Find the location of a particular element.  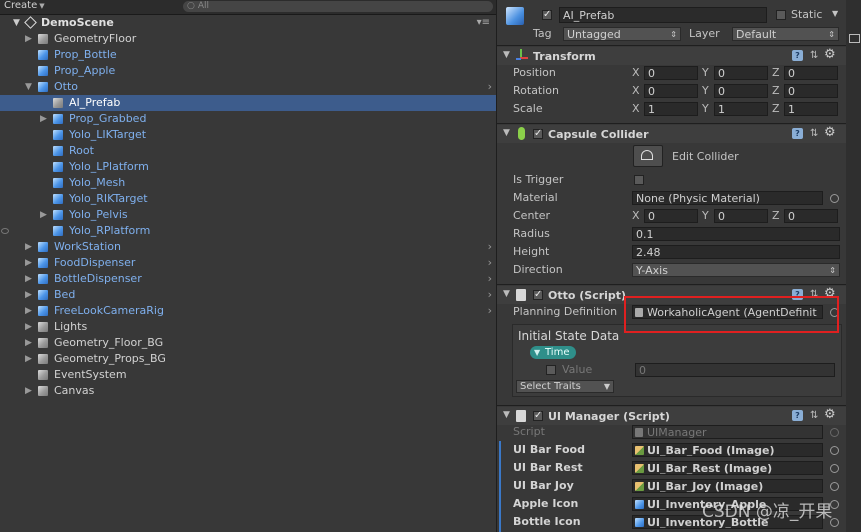

ui-object-field: UI_Bar_Rest (Image) is located at coordinates (727, 468).